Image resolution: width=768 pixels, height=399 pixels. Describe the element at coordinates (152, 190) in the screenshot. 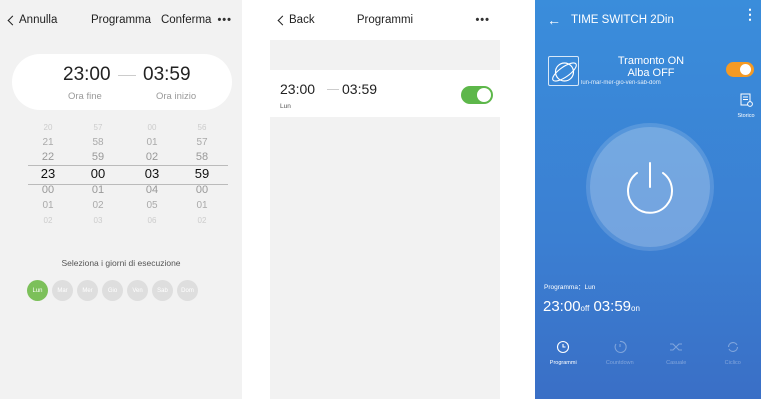

I see `wheel-value: 04` at that location.